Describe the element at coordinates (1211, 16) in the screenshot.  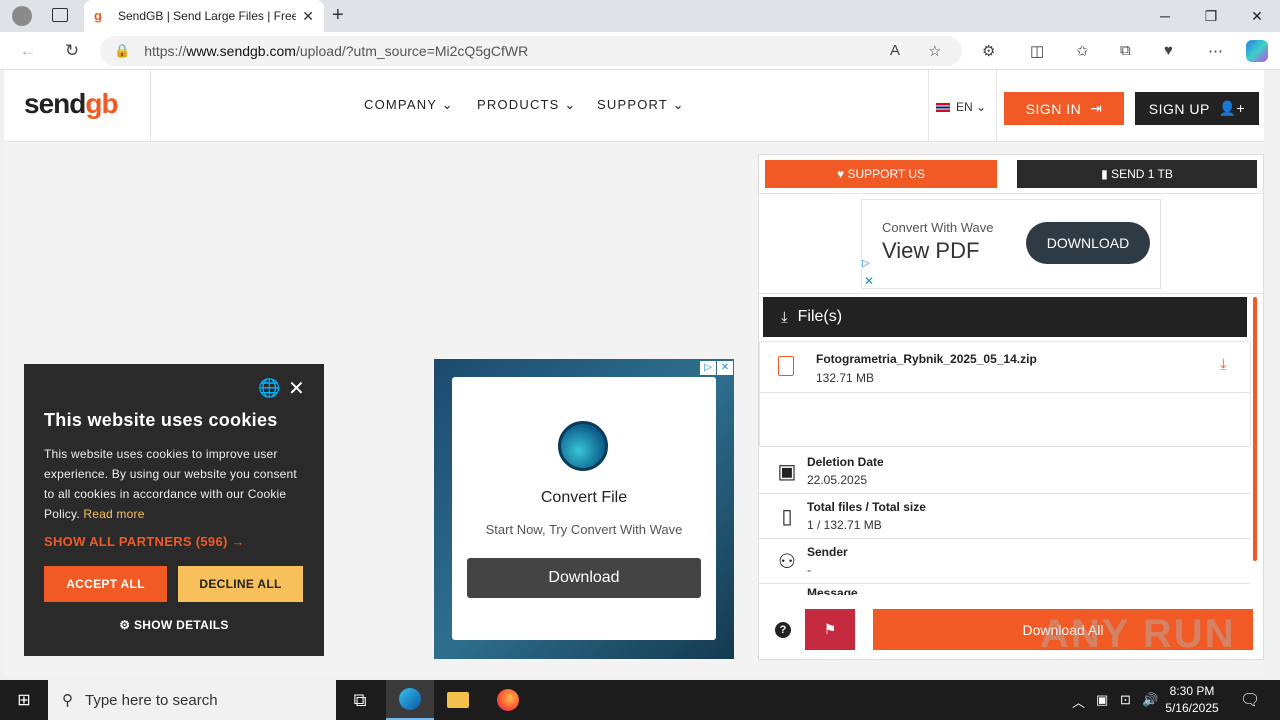
I see `restore-icon: ❐` at that location.